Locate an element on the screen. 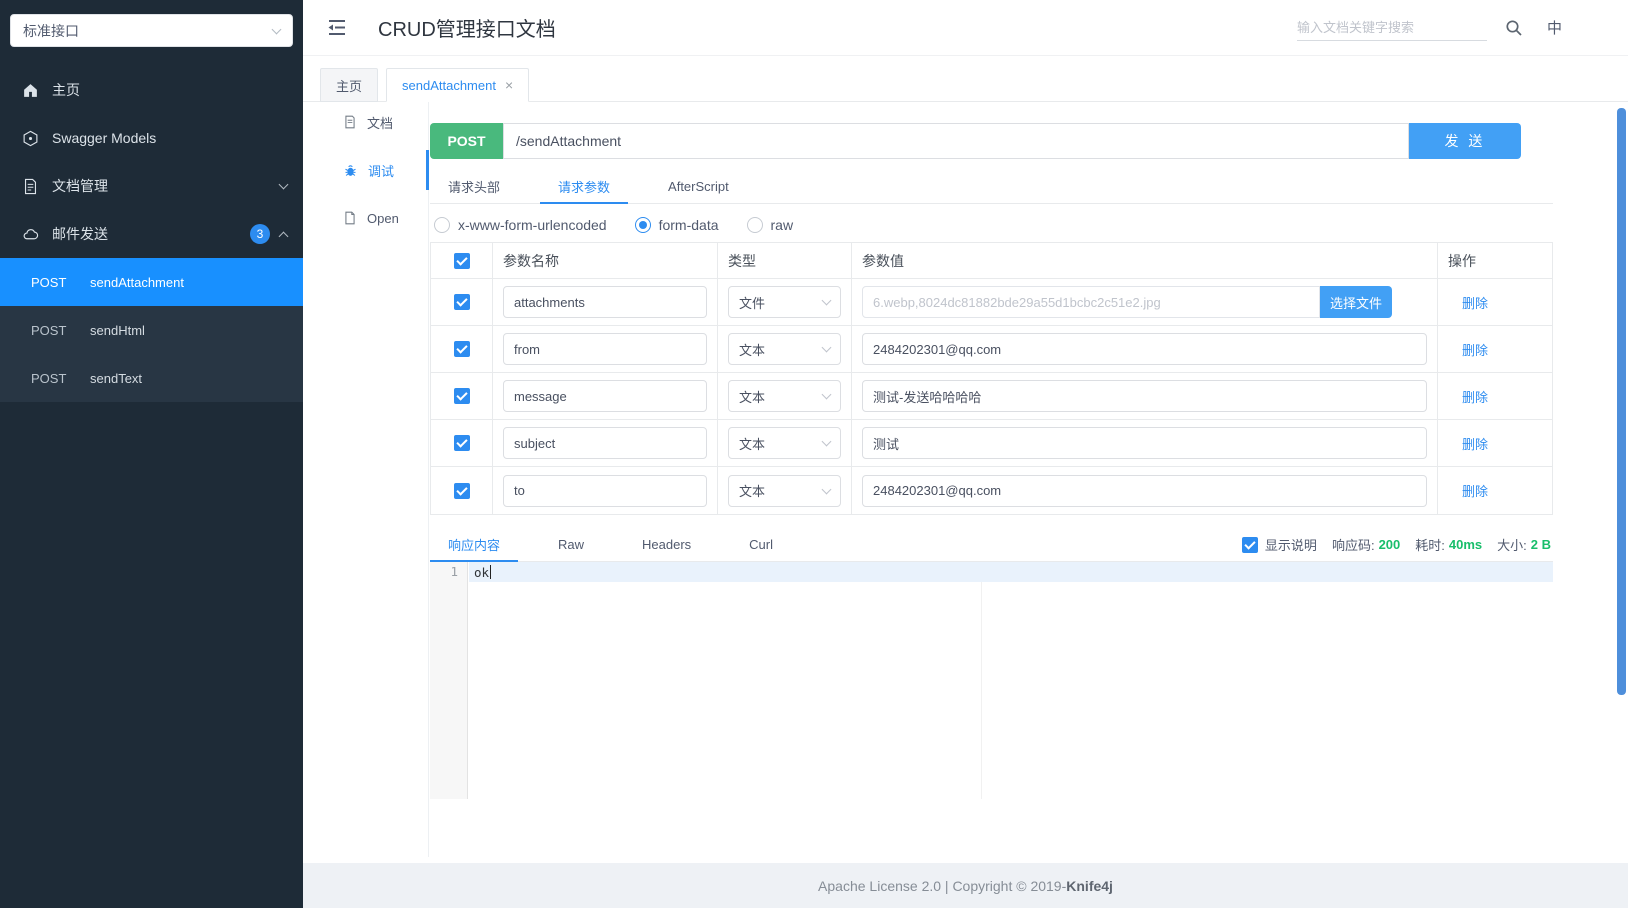  radio-x-www-form-urlencoded: x-www-form-urlencoded is located at coordinates (520, 225).